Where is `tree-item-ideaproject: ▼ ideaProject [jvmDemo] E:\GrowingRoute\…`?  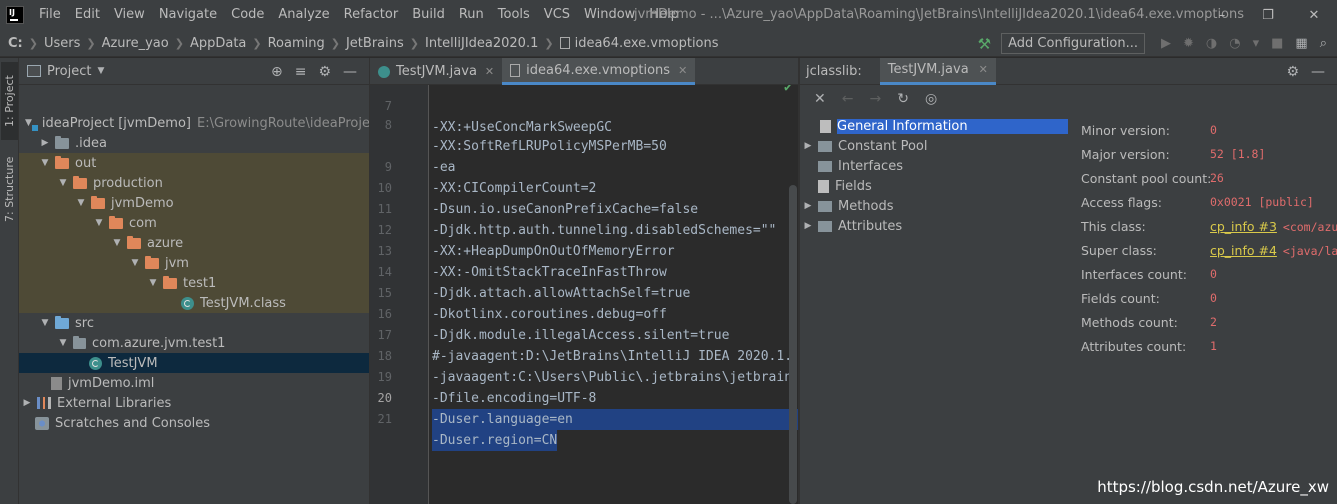
tree-item-ideaproject: ▼ ideaProject [jvmDemo] E:\GrowingRoute\… is located at coordinates (194, 123).